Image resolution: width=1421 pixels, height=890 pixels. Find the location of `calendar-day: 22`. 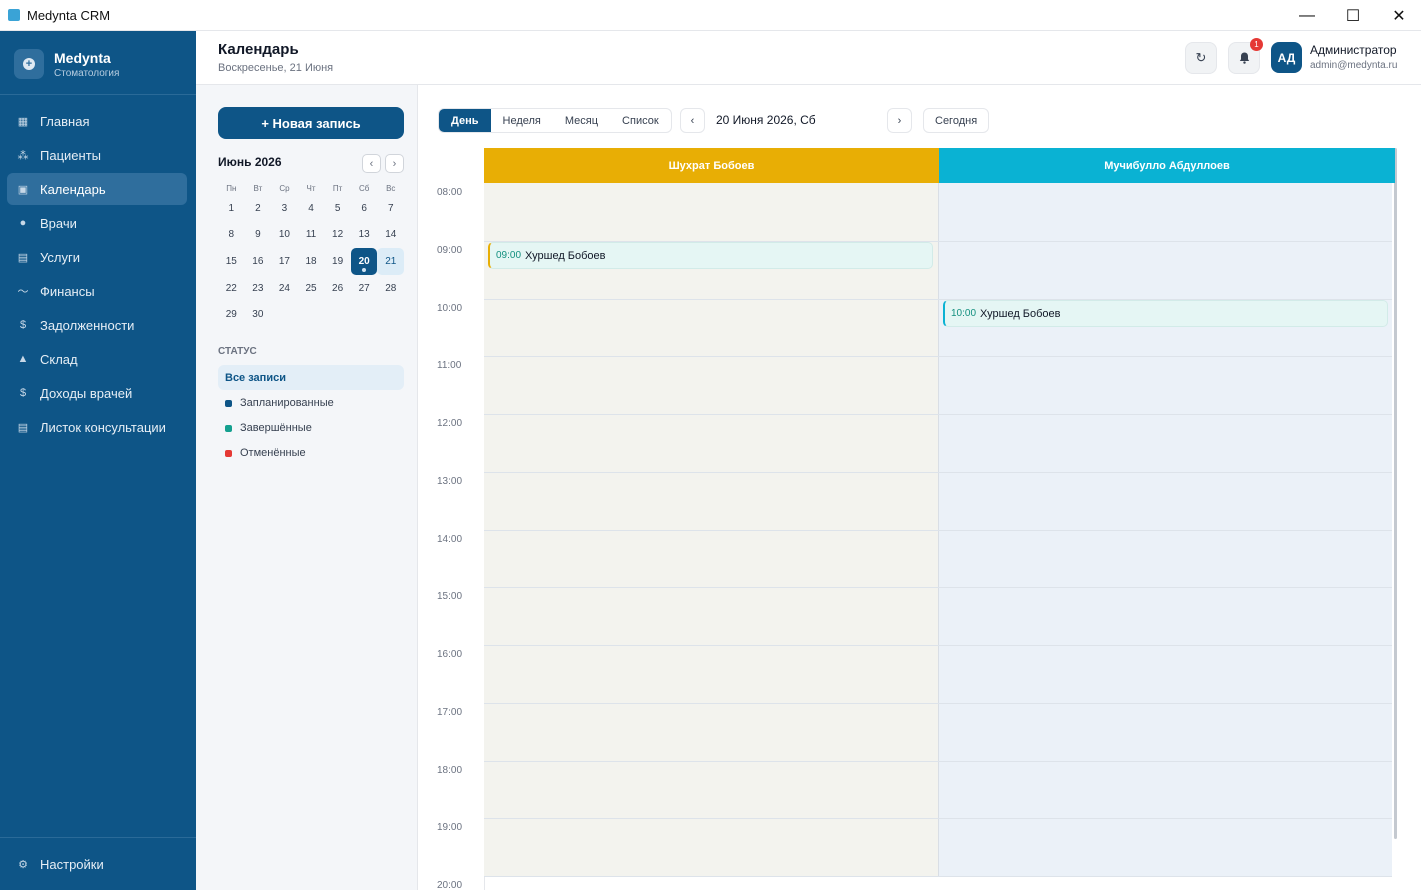

calendar-day: 22 is located at coordinates (231, 288).